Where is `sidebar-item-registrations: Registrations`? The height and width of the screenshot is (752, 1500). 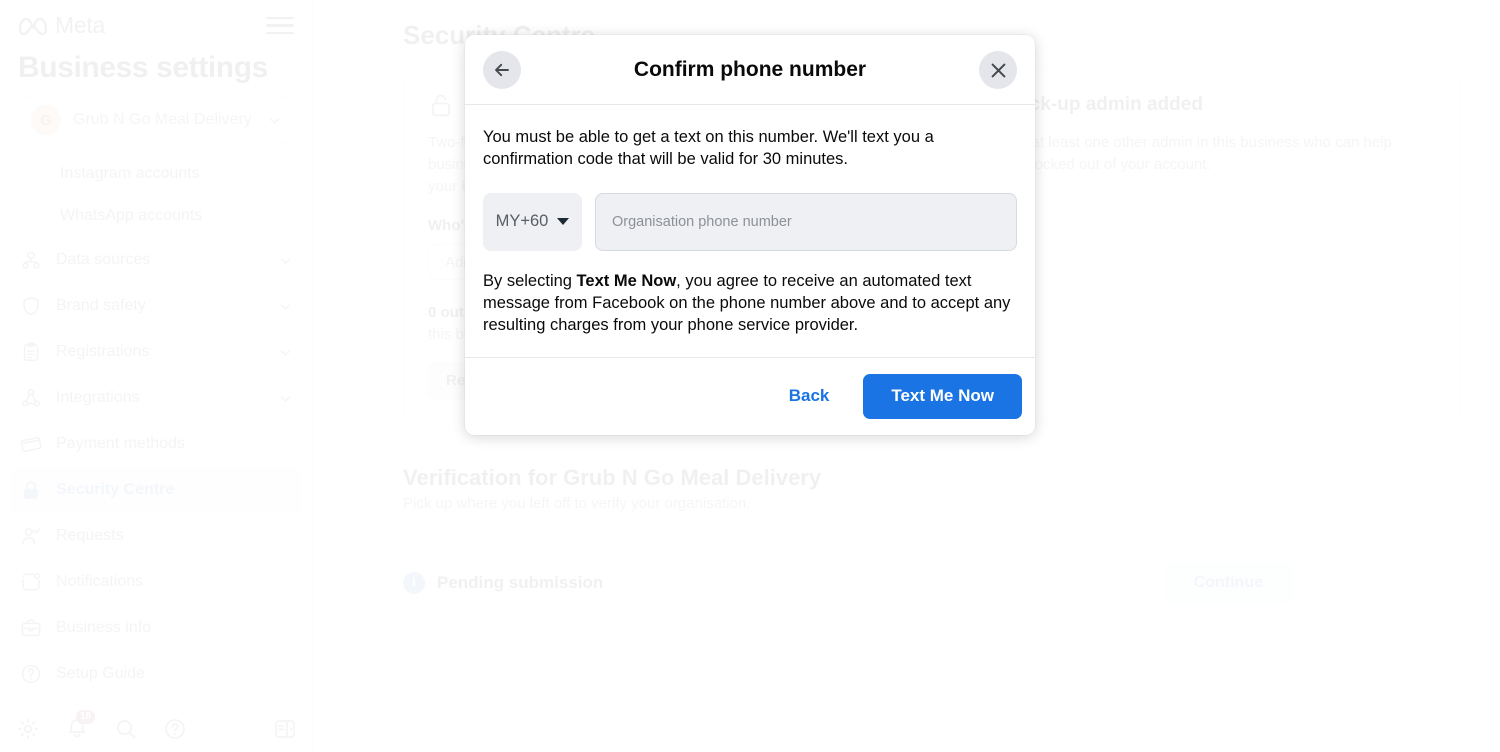 sidebar-item-registrations: Registrations is located at coordinates (156, 352).